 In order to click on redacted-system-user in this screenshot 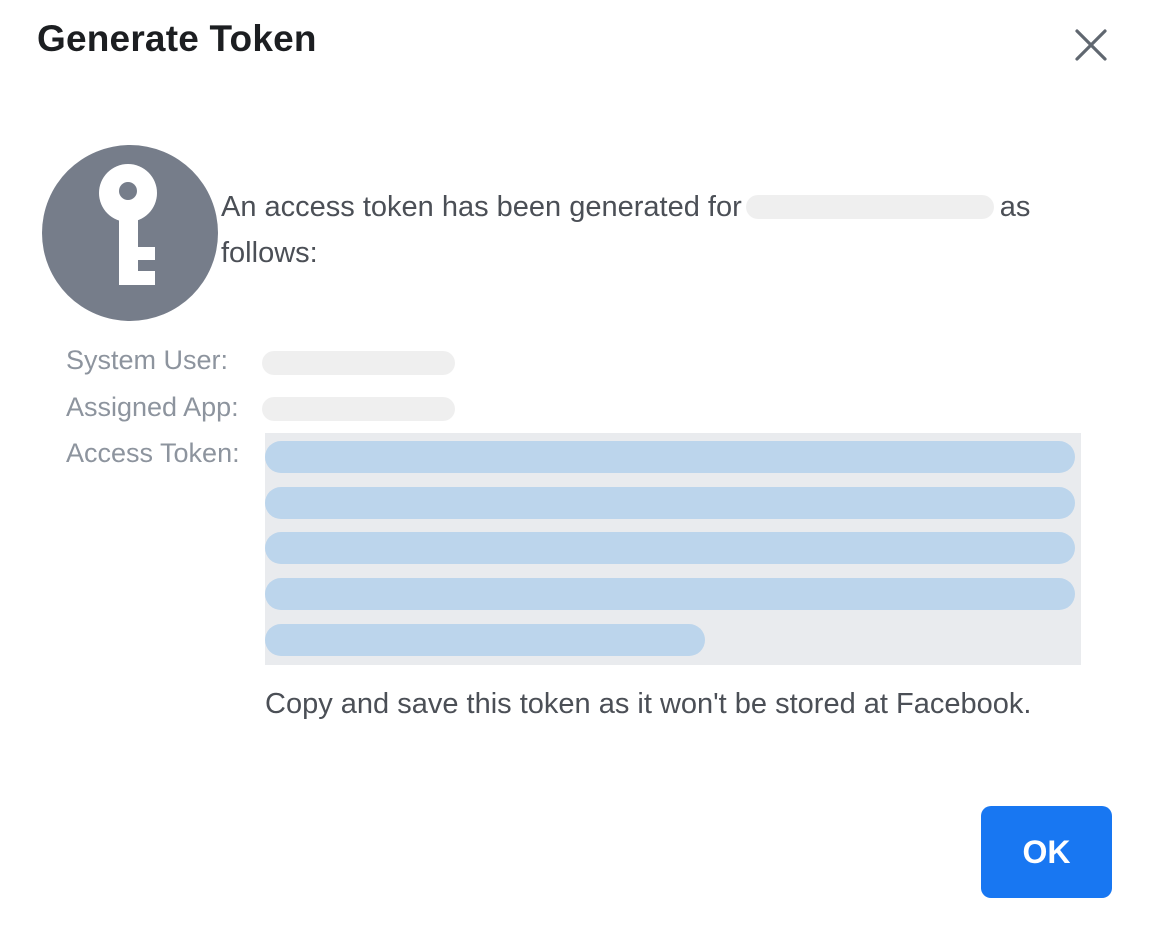, I will do `click(358, 363)`.